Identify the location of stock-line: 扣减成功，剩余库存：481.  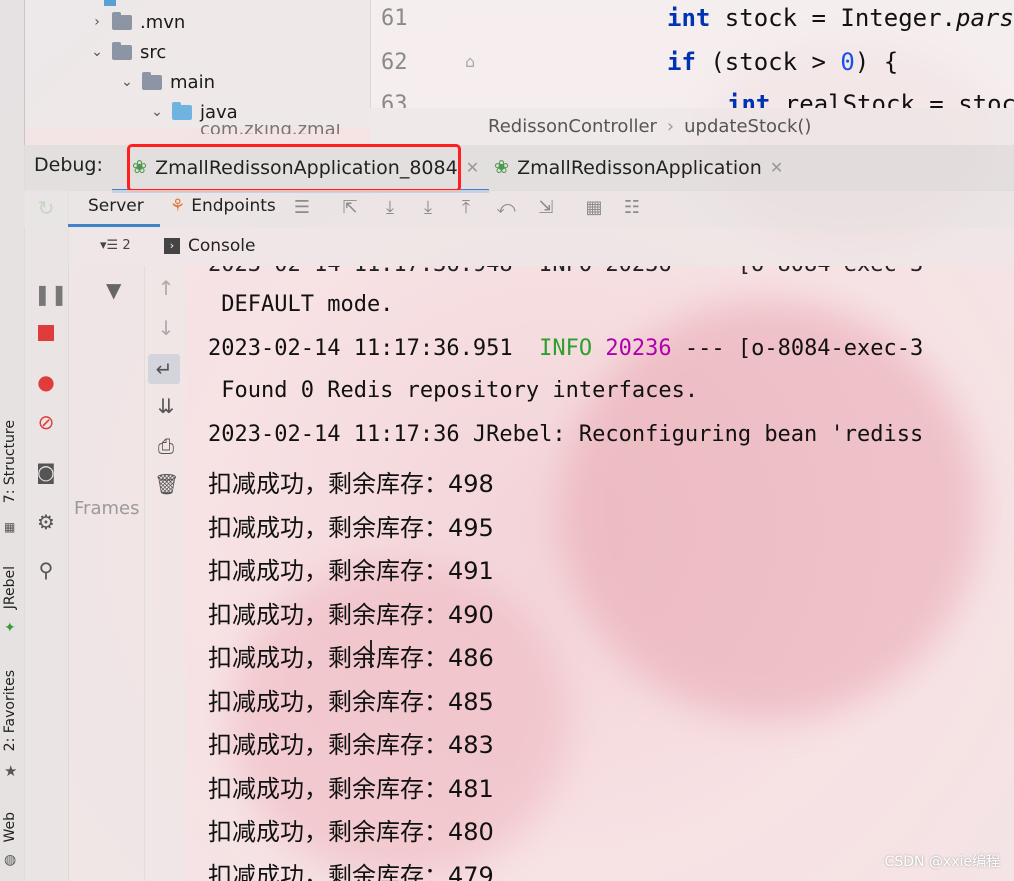
(351, 789).